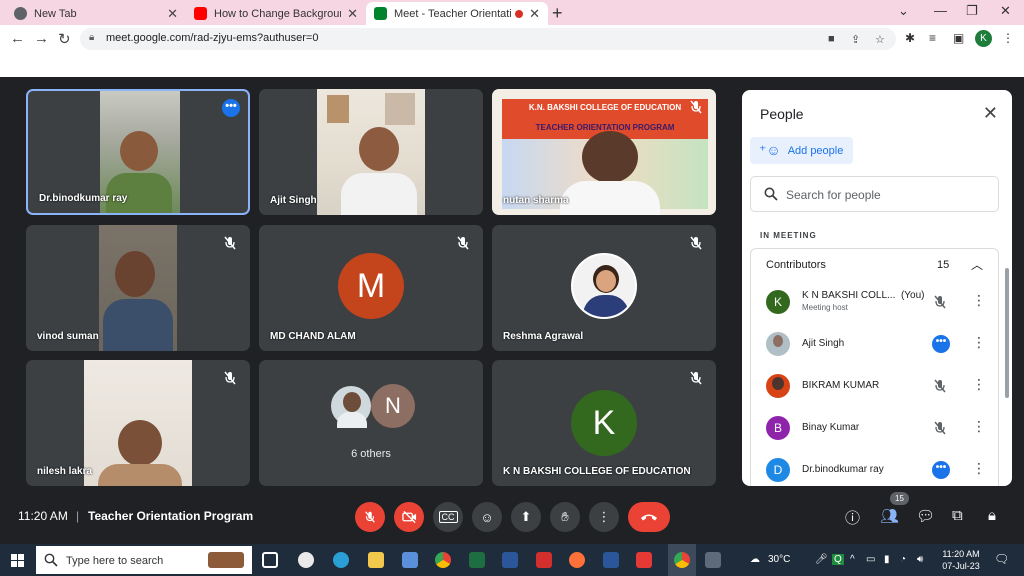 Image resolution: width=1024 pixels, height=576 pixels. I want to click on participant-tile: Reshma Agrawal, so click(604, 288).